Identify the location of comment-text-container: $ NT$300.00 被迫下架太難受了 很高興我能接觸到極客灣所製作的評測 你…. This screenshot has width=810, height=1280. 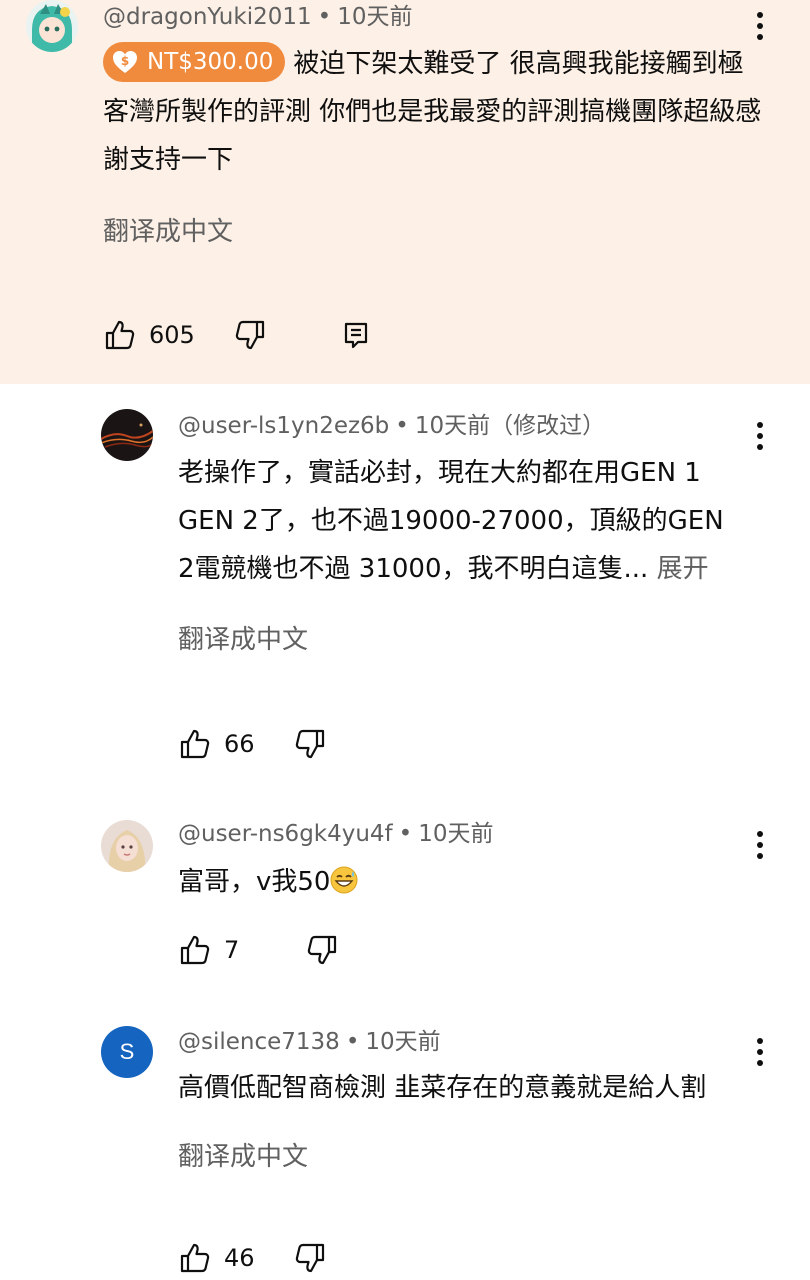
(433, 112).